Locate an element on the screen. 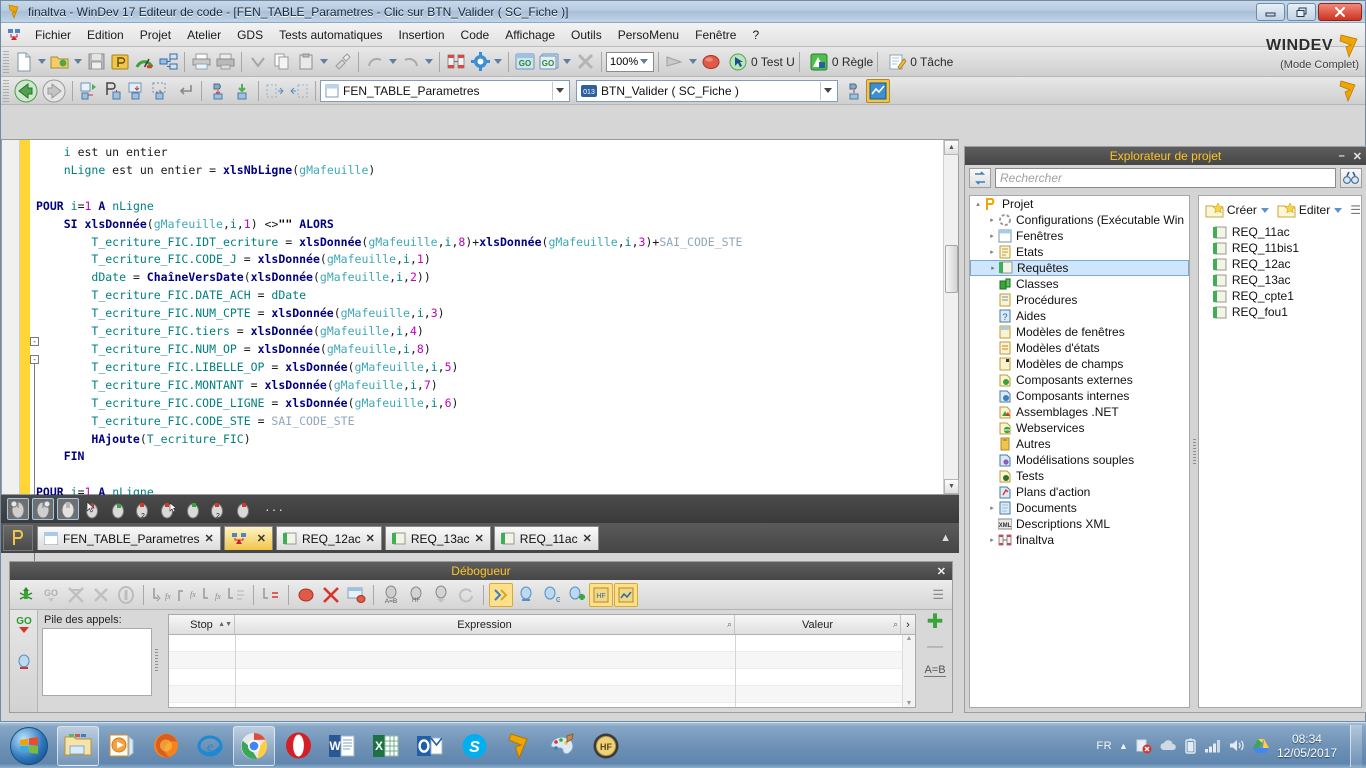  return-icon is located at coordinates (185, 91).